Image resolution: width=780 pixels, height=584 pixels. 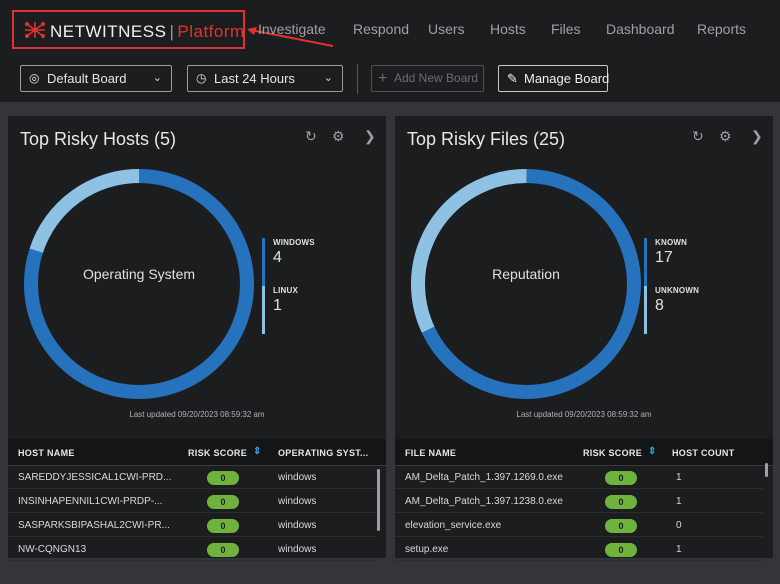 What do you see at coordinates (430, 453) in the screenshot?
I see `column-file-name: FILE NAME` at bounding box center [430, 453].